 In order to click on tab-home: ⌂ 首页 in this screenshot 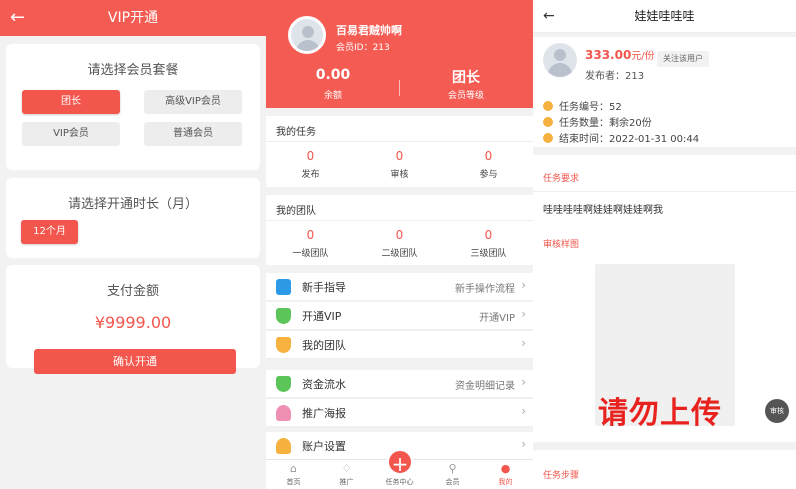, I will do `click(293, 473)`.